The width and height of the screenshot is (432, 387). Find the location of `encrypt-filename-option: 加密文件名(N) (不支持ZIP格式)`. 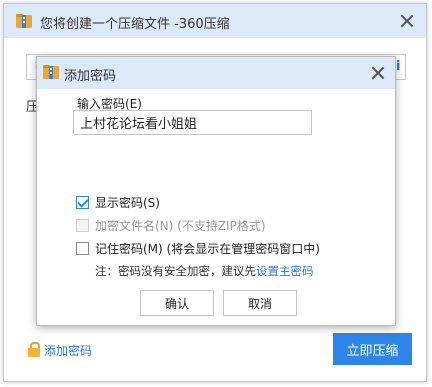

encrypt-filename-option: 加密文件名(N) (不支持ZIP格式) is located at coordinates (171, 225).